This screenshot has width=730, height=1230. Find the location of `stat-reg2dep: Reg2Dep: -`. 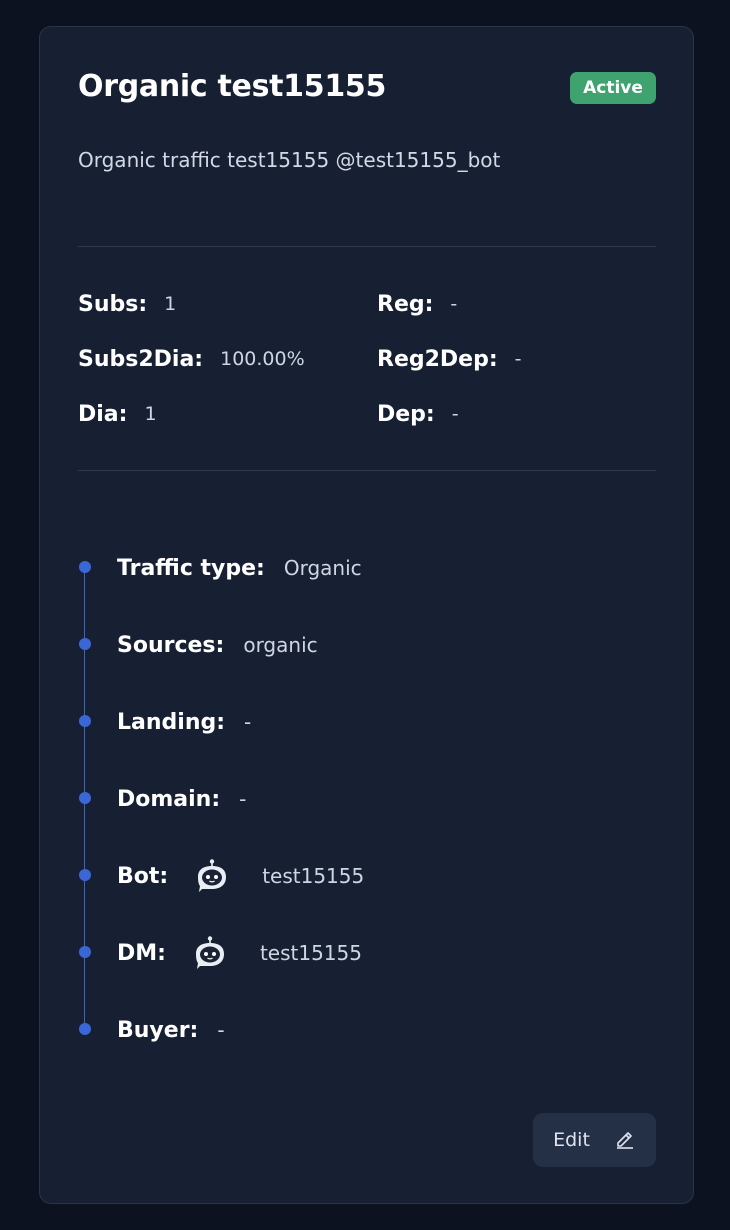

stat-reg2dep: Reg2Dep: - is located at coordinates (449, 359).